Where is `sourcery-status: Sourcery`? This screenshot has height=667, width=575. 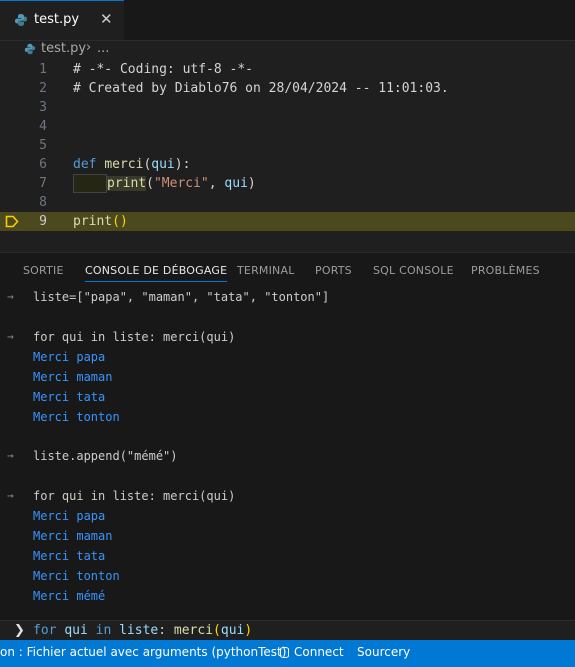
sourcery-status: Sourcery is located at coordinates (383, 652).